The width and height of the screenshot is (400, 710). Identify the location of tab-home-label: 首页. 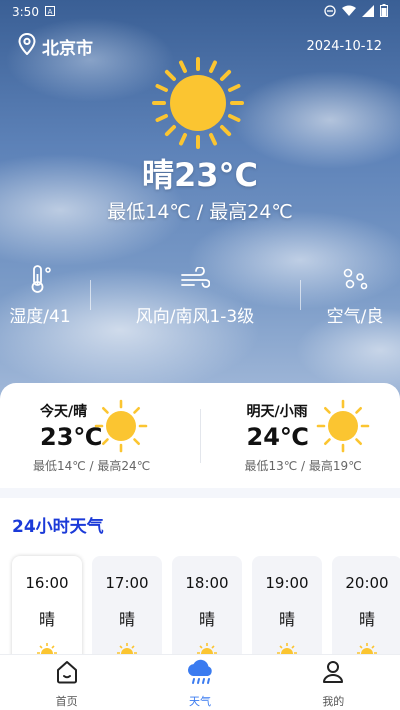
(66, 701).